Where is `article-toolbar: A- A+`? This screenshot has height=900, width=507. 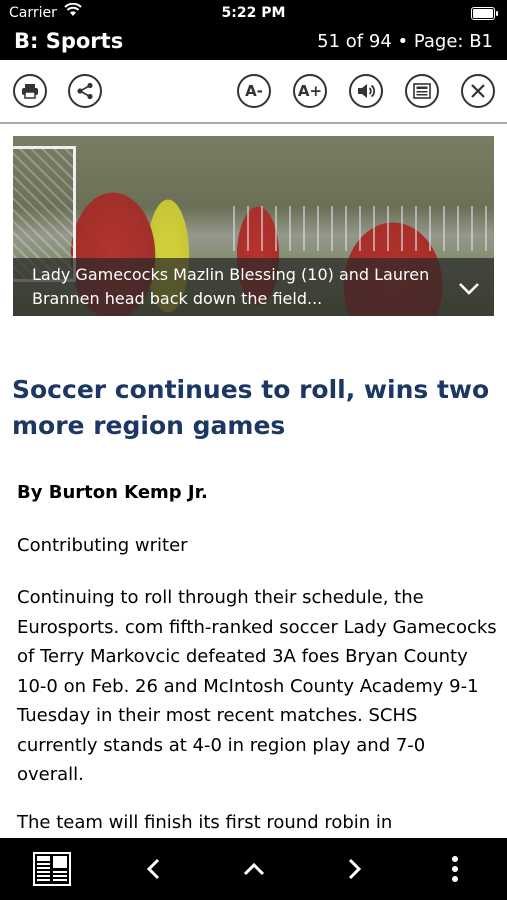
article-toolbar: A- A+ is located at coordinates (253, 92).